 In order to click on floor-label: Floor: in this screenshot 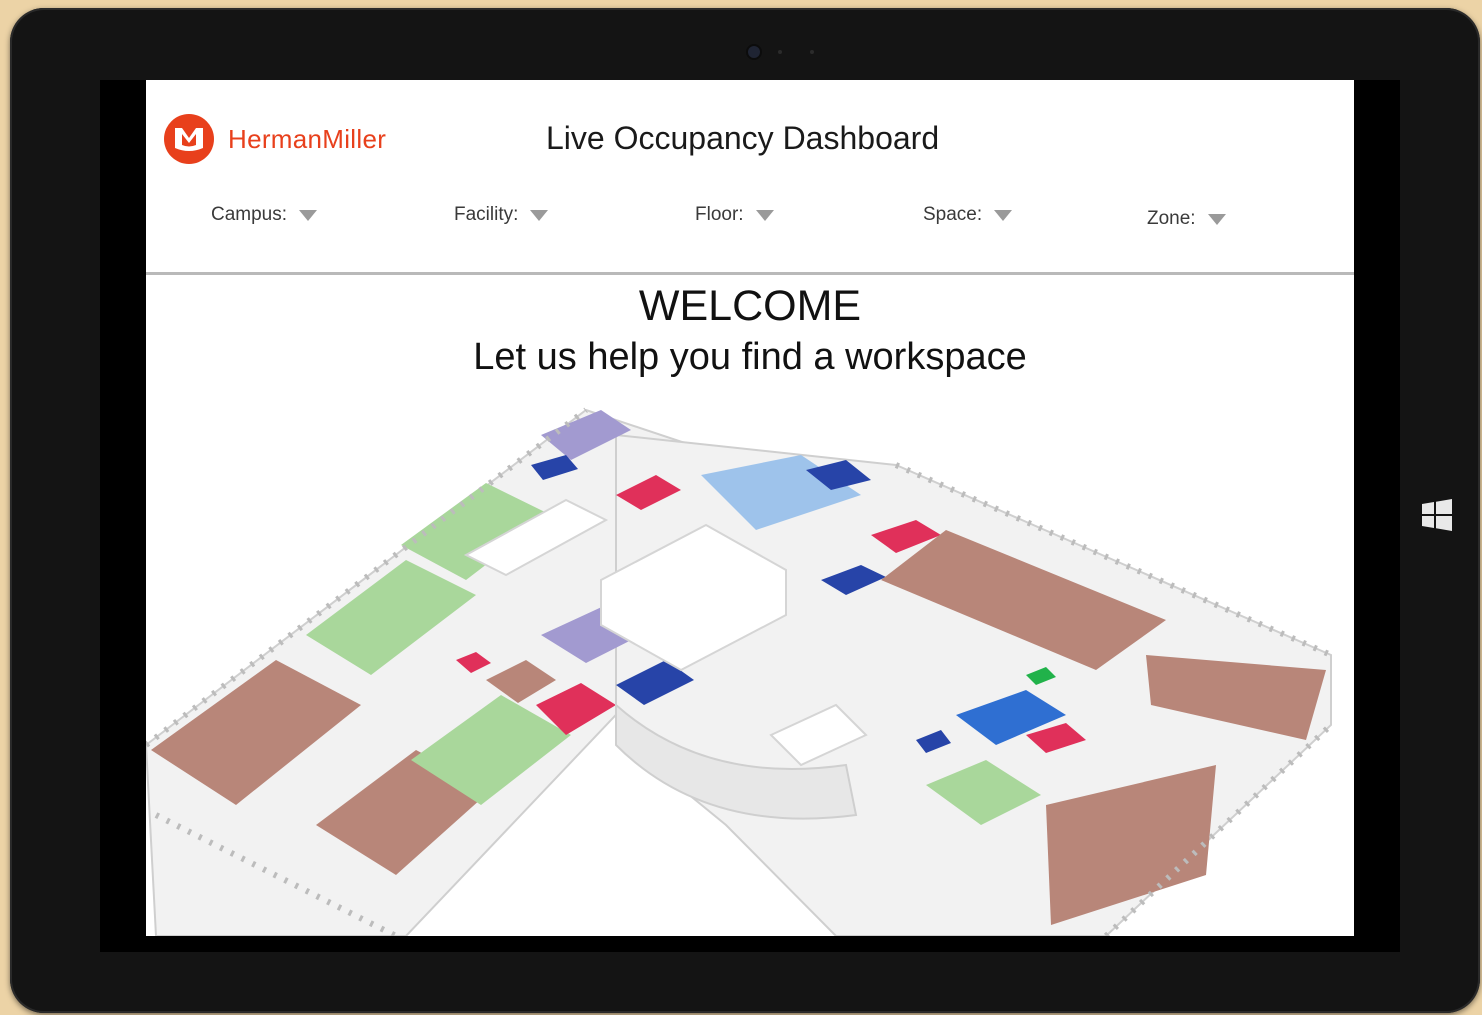, I will do `click(719, 214)`.